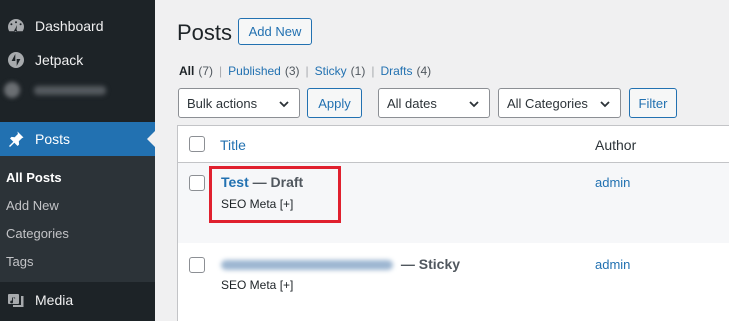  I want to click on submenu-all-posts: All Posts, so click(34, 177).